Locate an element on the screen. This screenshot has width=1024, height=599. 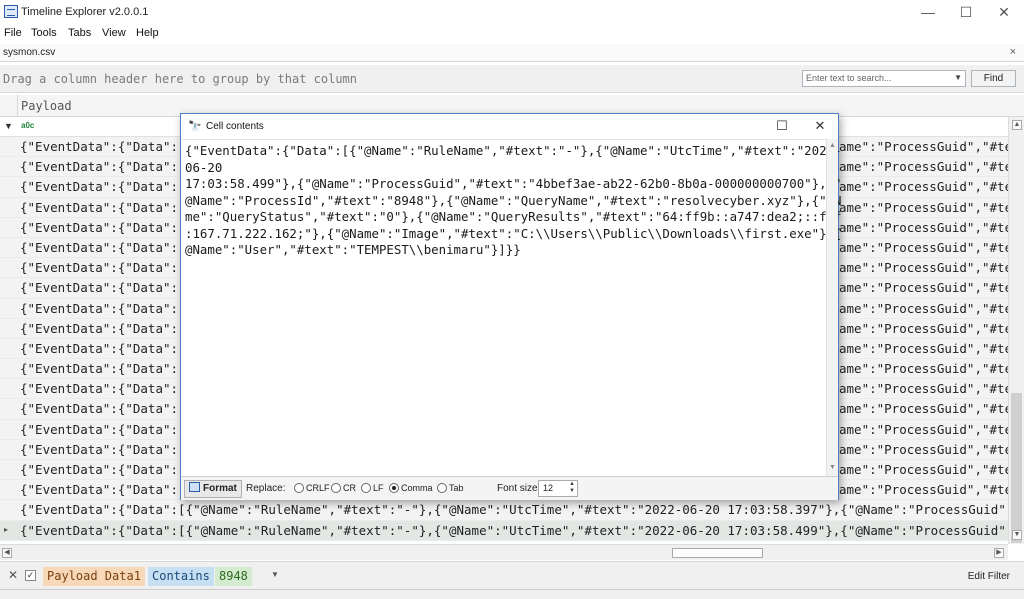
menu-tools: Tools is located at coordinates (44, 33).